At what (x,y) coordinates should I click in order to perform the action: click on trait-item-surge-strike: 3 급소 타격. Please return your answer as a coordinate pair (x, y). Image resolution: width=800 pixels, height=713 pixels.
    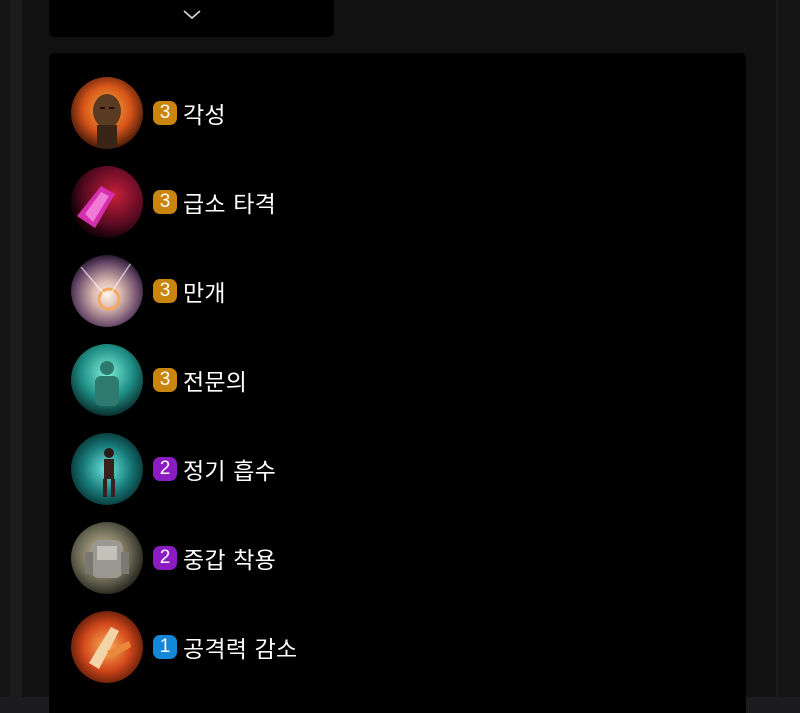
    Looking at the image, I should click on (173, 202).